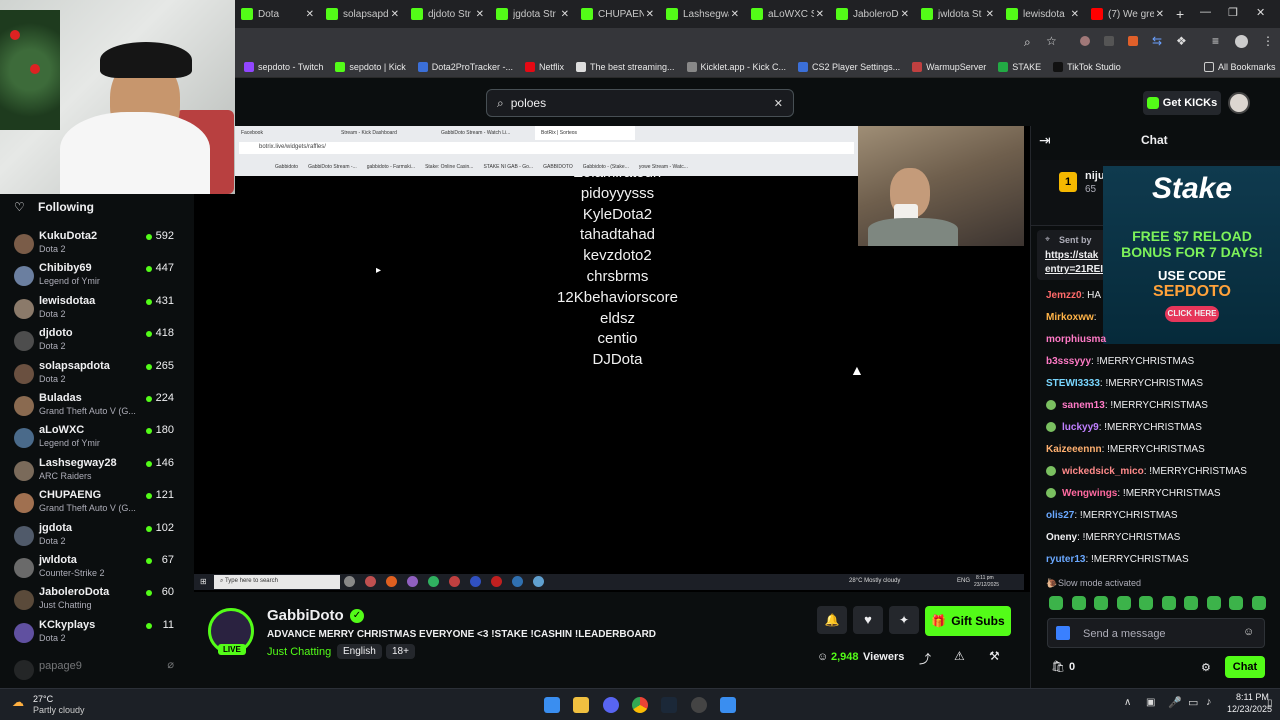 The height and width of the screenshot is (720, 1280). I want to click on network-icon: ▭, so click(1193, 702).